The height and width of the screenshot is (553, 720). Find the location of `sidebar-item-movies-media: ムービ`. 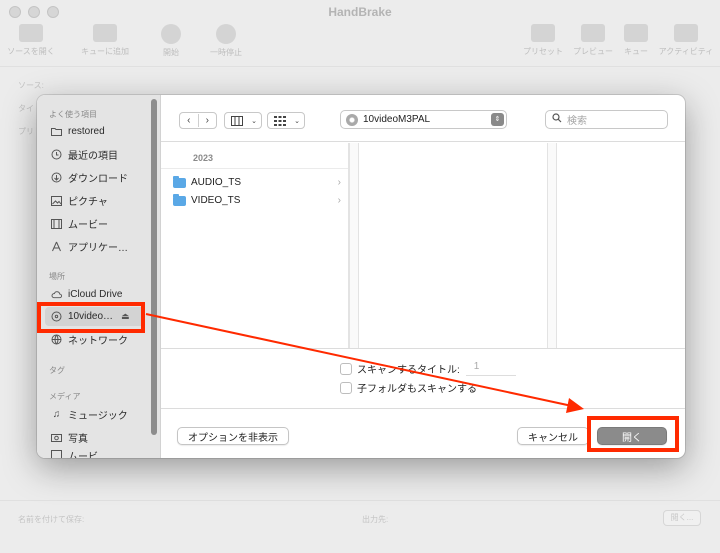

sidebar-item-movies-media: ムービ is located at coordinates (95, 454).